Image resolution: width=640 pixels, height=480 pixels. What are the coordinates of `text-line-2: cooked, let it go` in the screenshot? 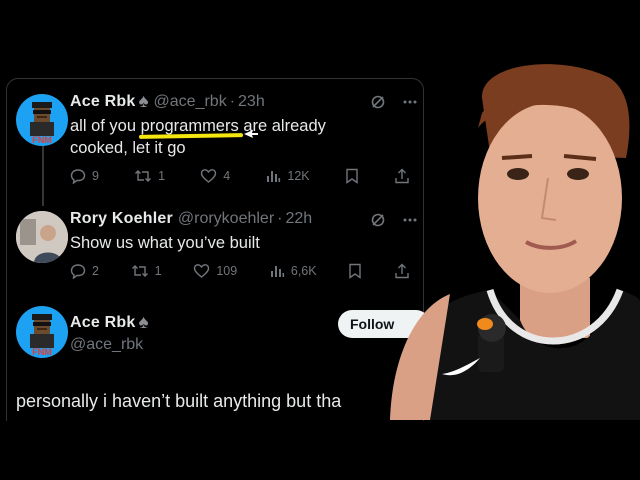 It's located at (128, 148).